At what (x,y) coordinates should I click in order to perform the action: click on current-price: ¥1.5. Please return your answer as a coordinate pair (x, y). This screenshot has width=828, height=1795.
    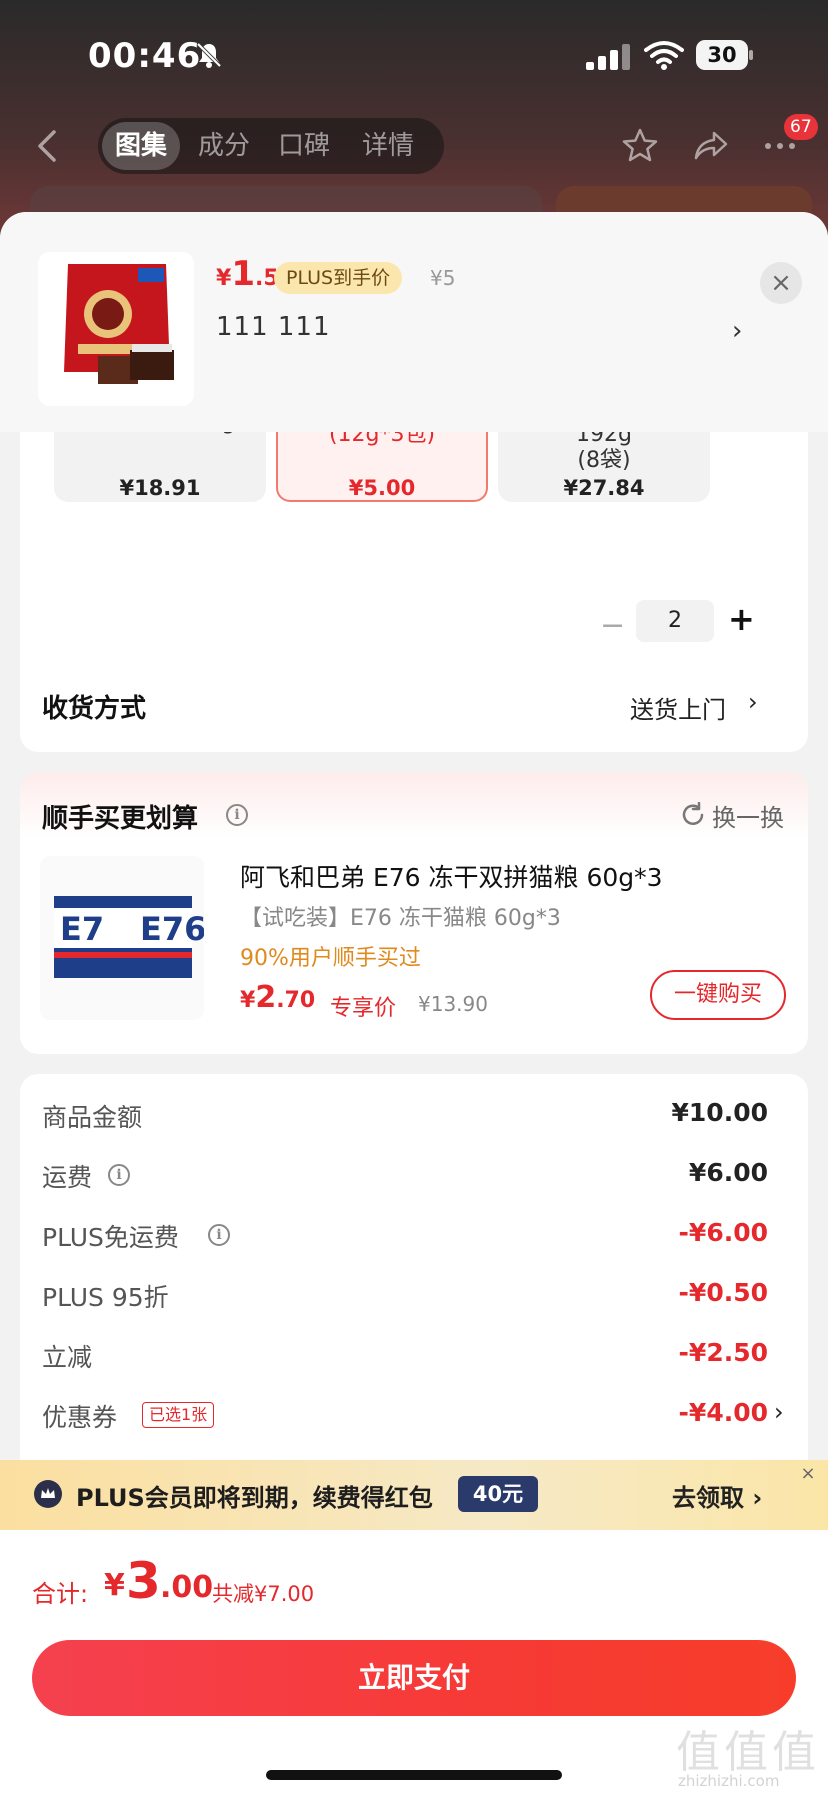
    Looking at the image, I should click on (247, 274).